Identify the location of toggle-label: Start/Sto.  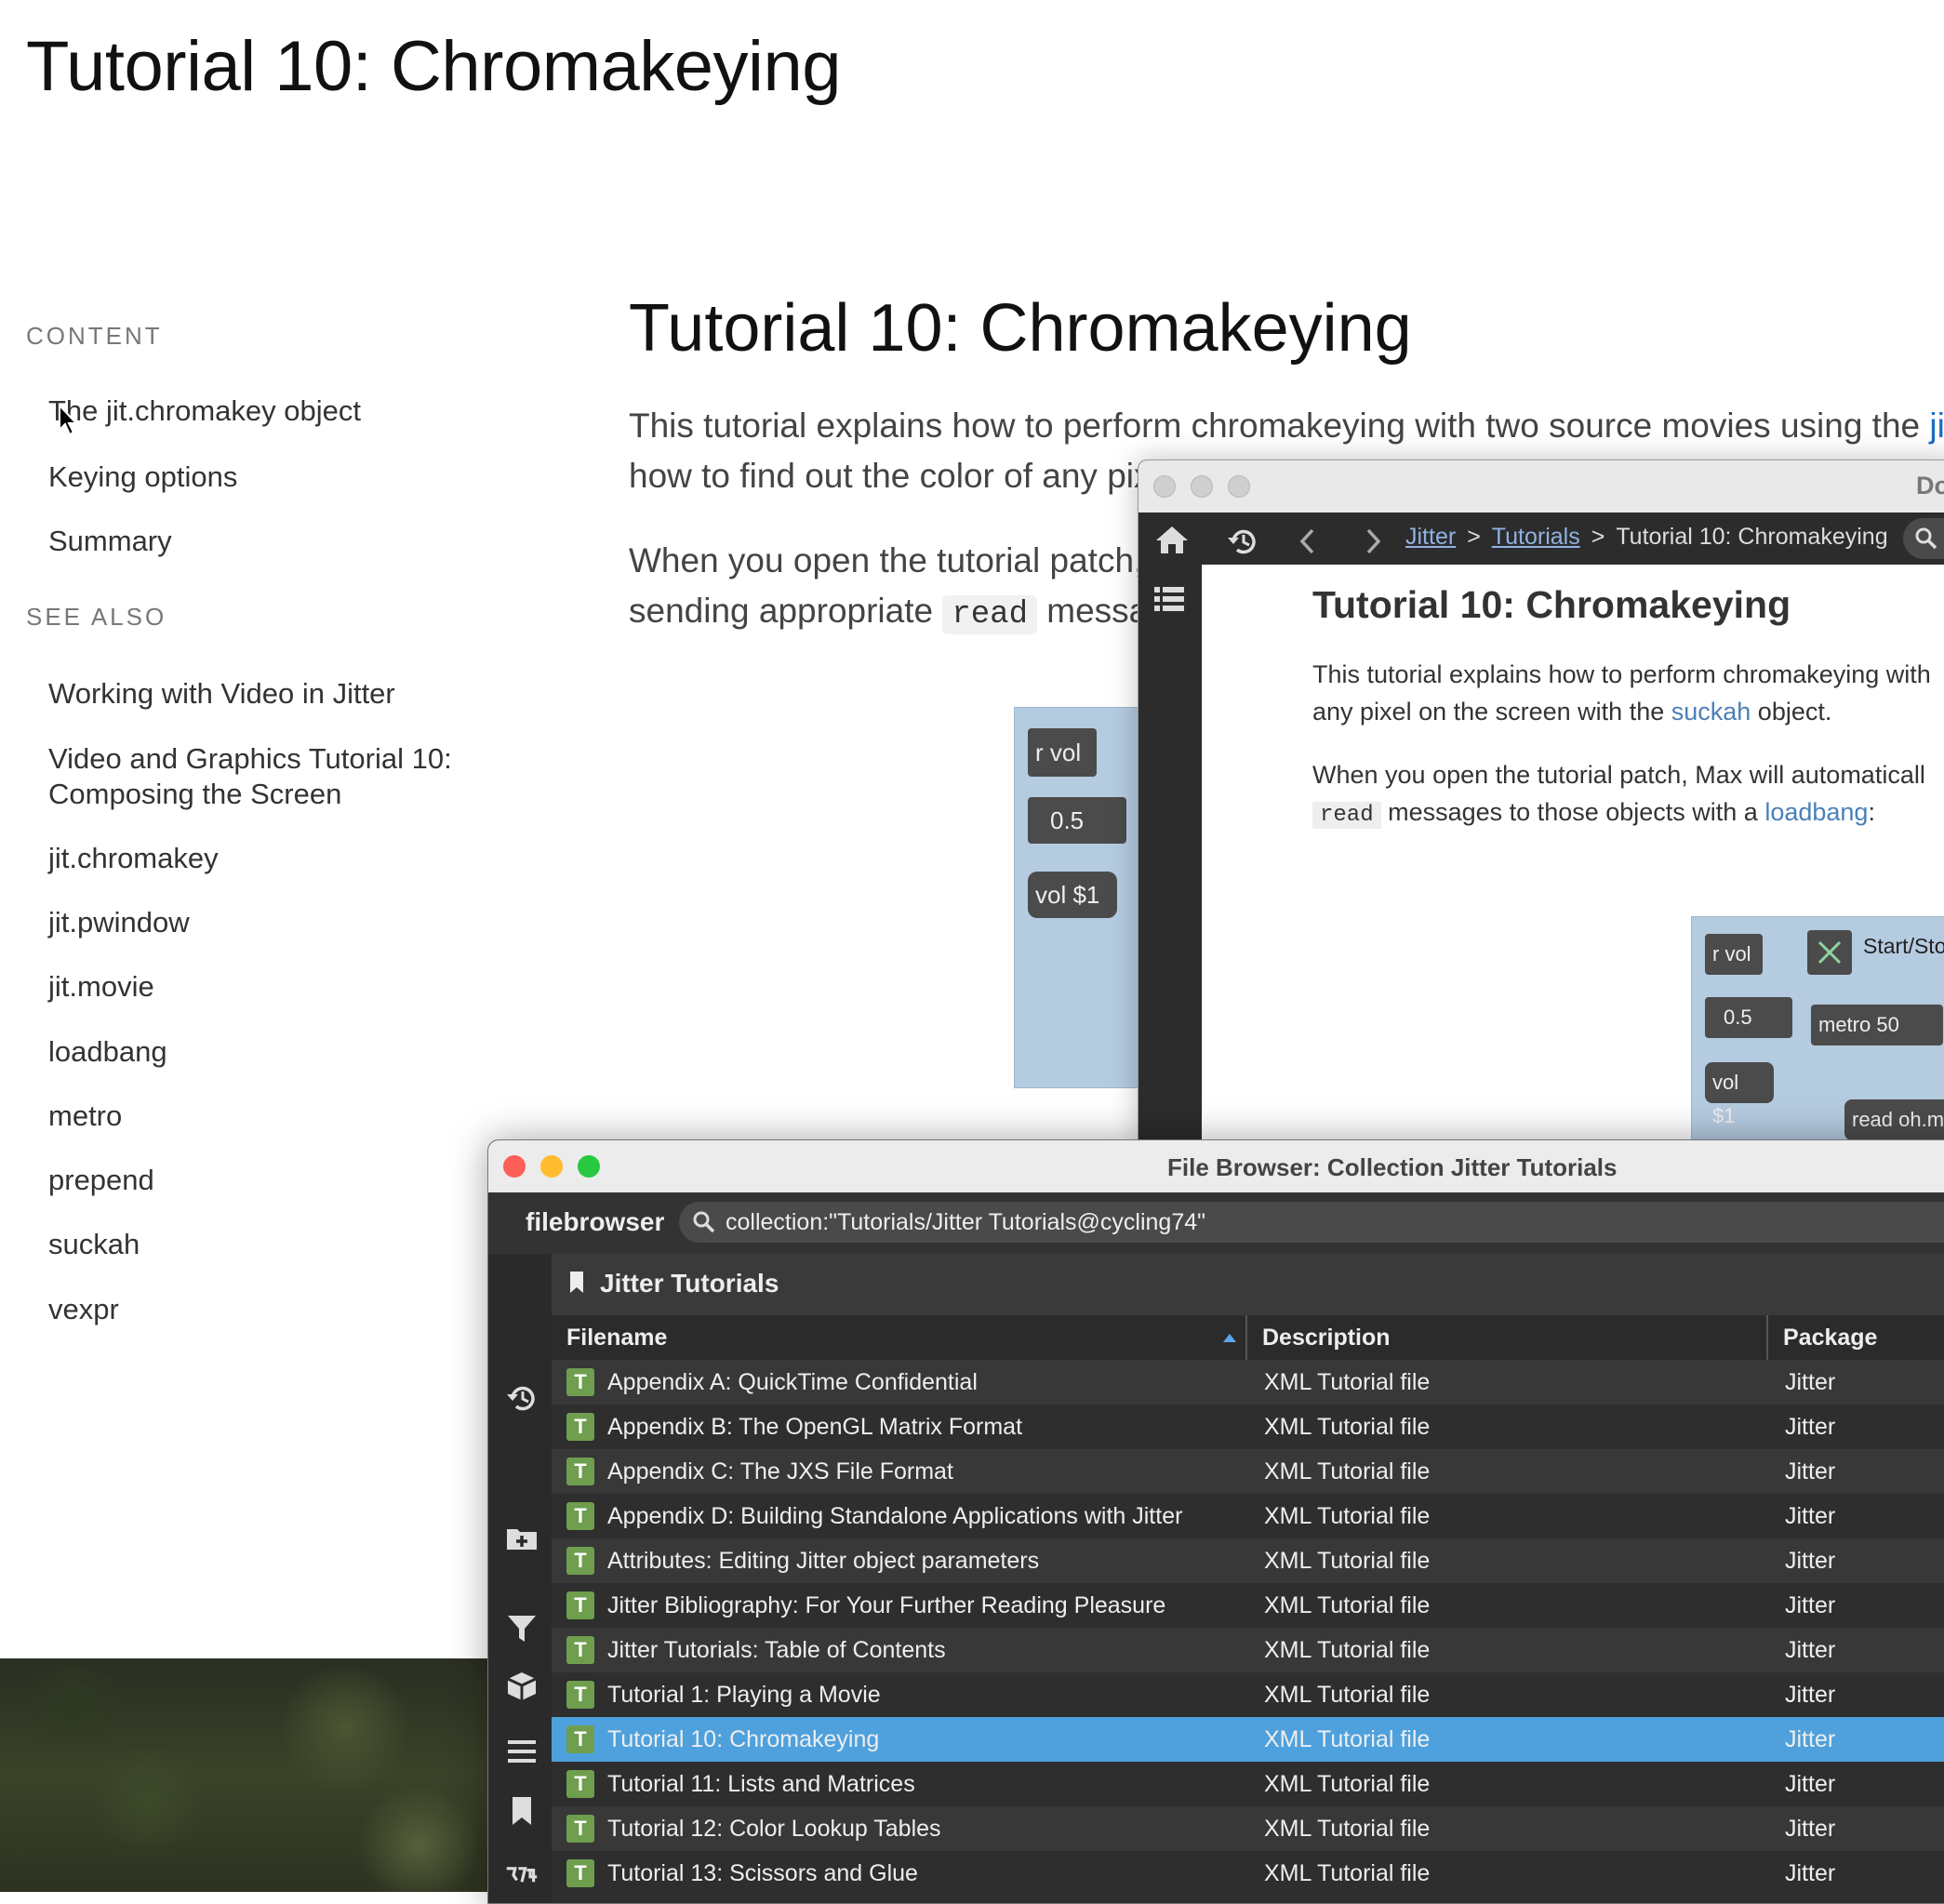
(1903, 946).